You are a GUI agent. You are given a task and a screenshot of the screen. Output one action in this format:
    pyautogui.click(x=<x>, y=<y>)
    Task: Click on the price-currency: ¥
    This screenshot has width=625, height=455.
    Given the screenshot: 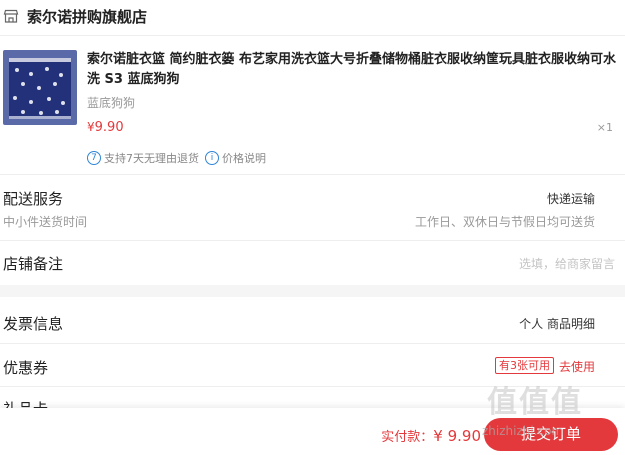 What is the action you would take?
    pyautogui.click(x=91, y=127)
    